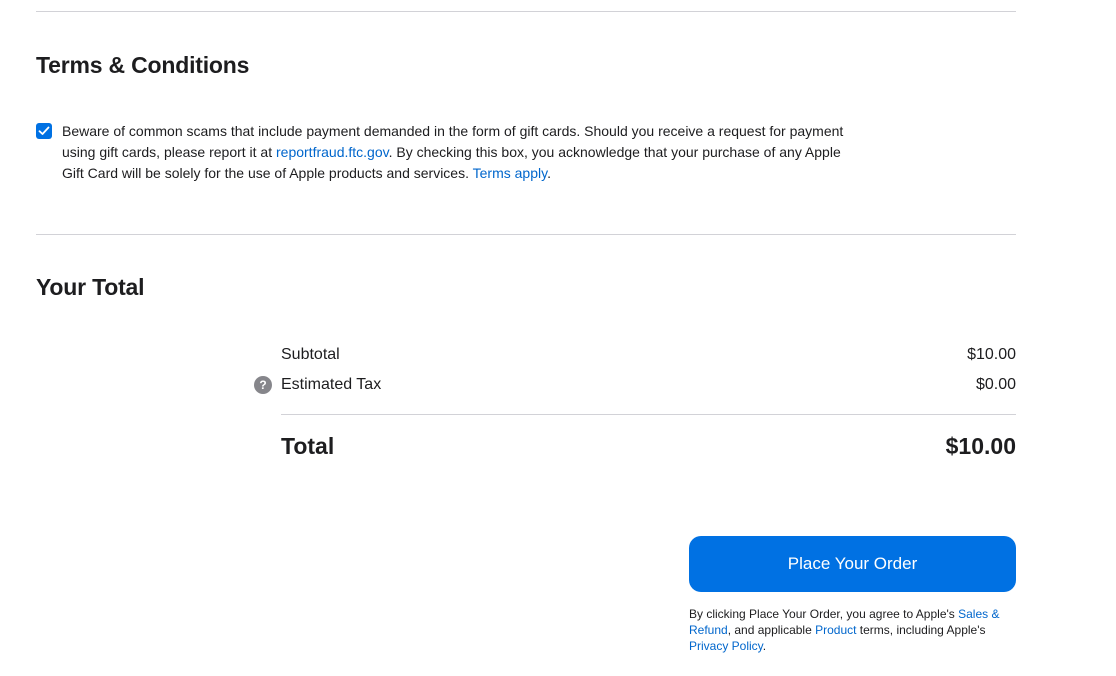 The width and height of the screenshot is (1116, 676). I want to click on terms-apply-link: Terms apply, so click(510, 173).